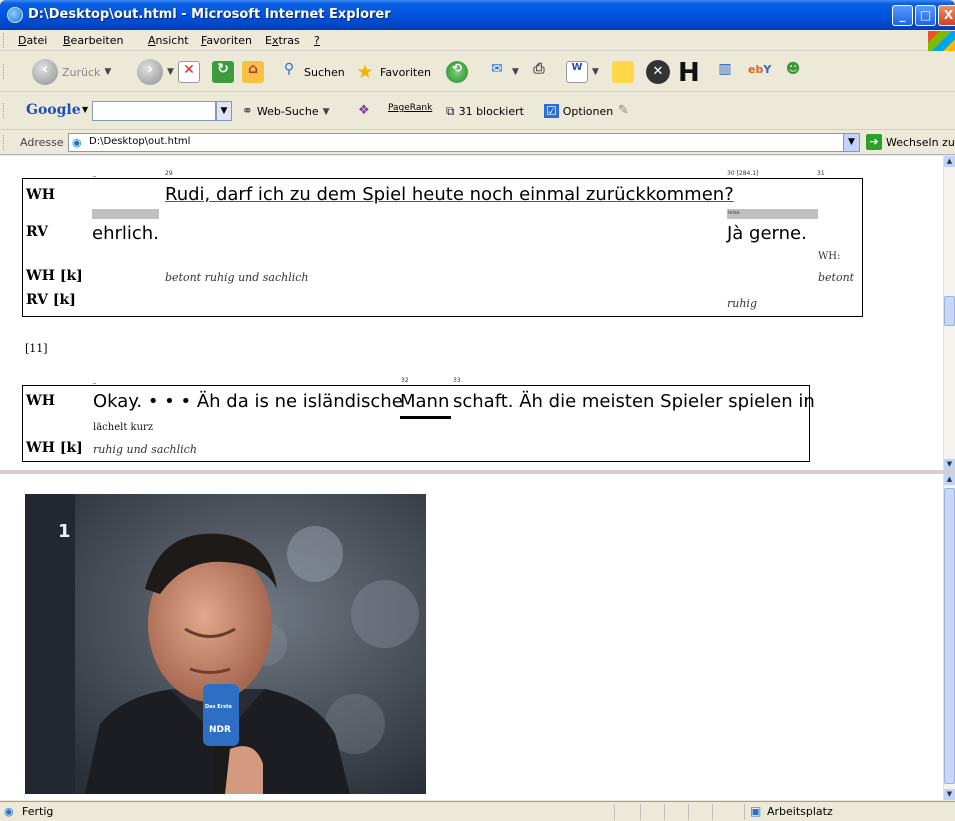  I want to click on transcript-scrollbar: ▲ ▼, so click(949, 313).